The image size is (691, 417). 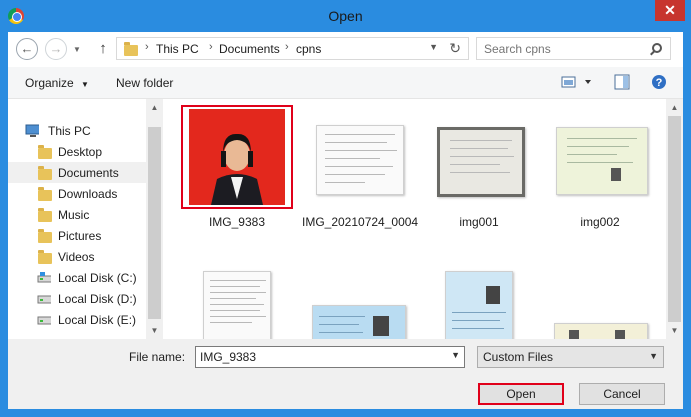 What do you see at coordinates (518, 357) in the screenshot?
I see `file-type-value: Custom Files` at bounding box center [518, 357].